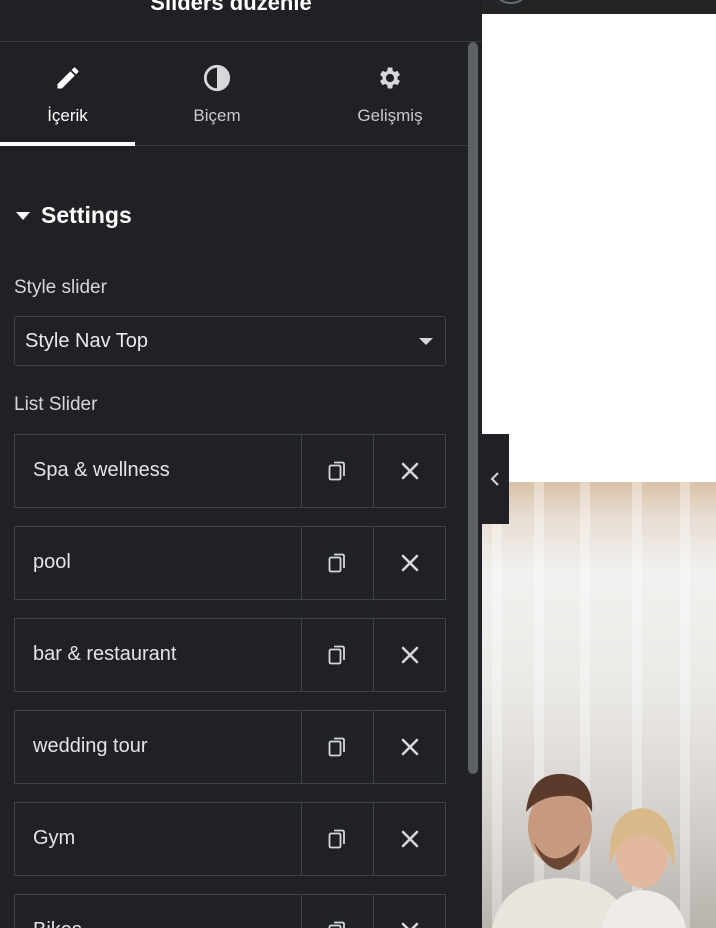 The height and width of the screenshot is (928, 716). I want to click on tab-style: Biçem, so click(217, 93).